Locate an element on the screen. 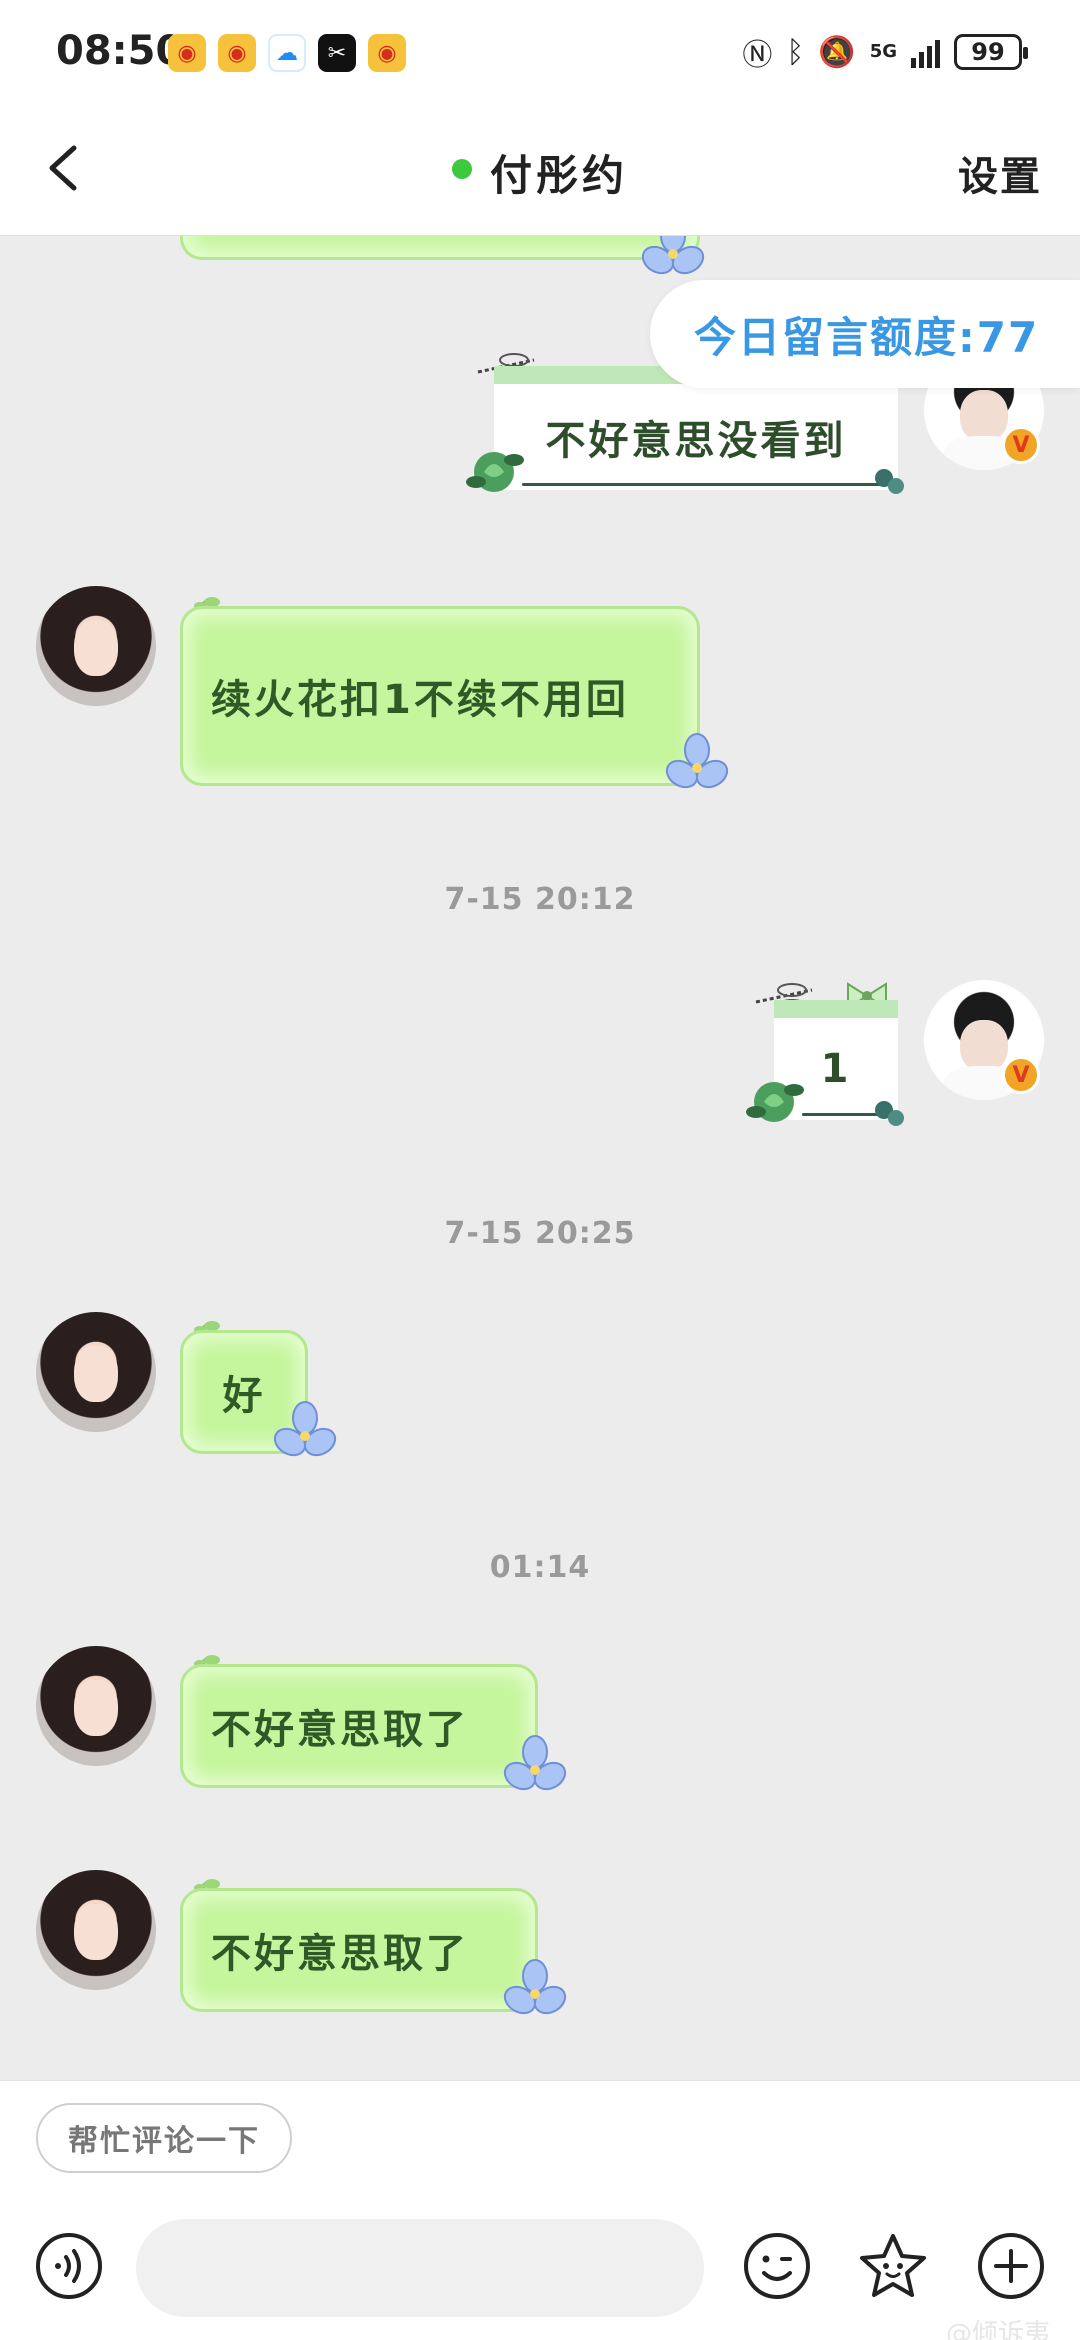 The image size is (1080, 2340). message-quota-badge: 今日留言额度:77 is located at coordinates (865, 334).